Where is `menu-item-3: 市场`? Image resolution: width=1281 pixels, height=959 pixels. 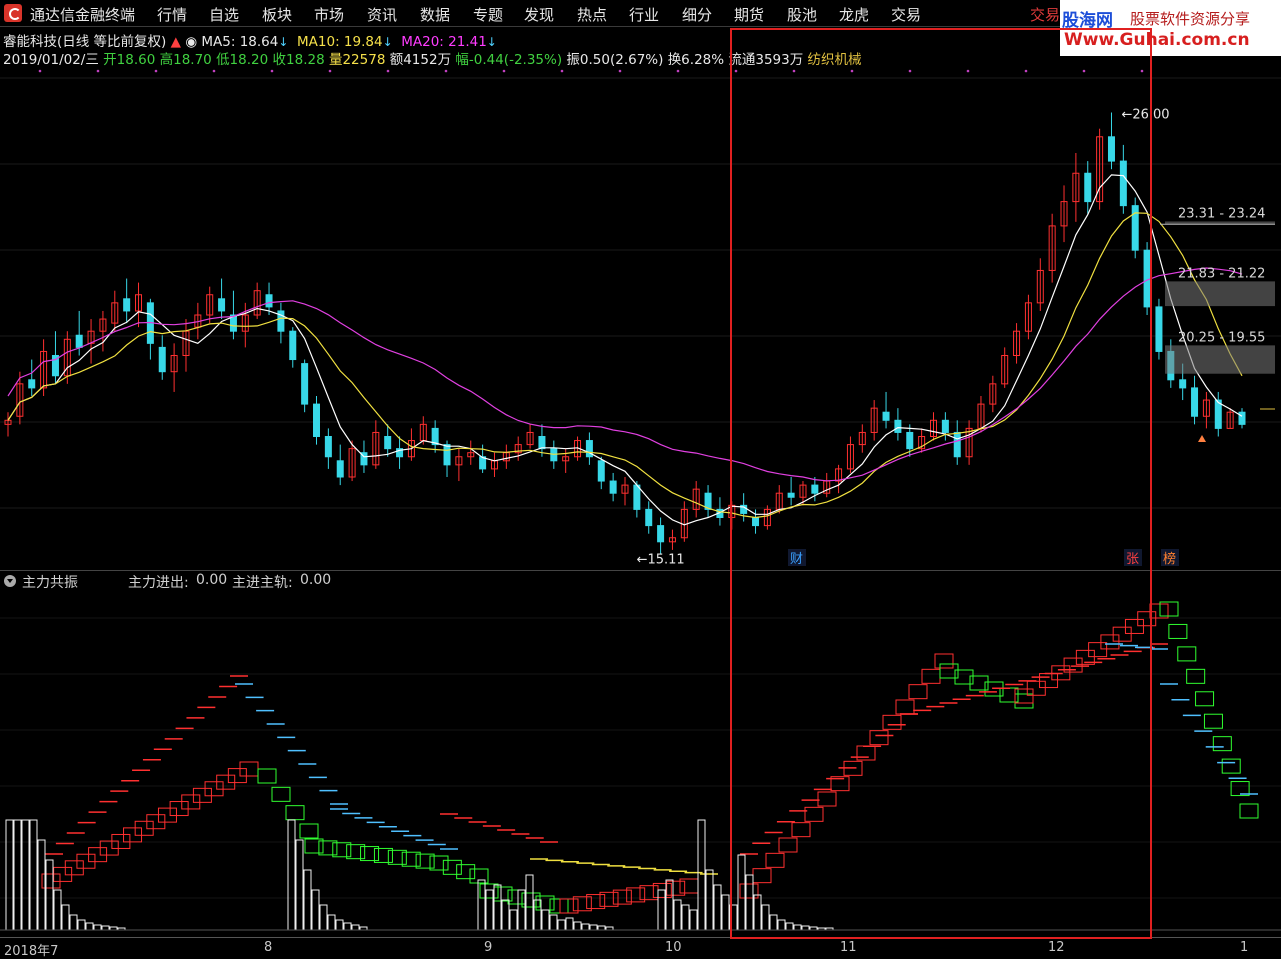 menu-item-3: 市场 is located at coordinates (329, 14).